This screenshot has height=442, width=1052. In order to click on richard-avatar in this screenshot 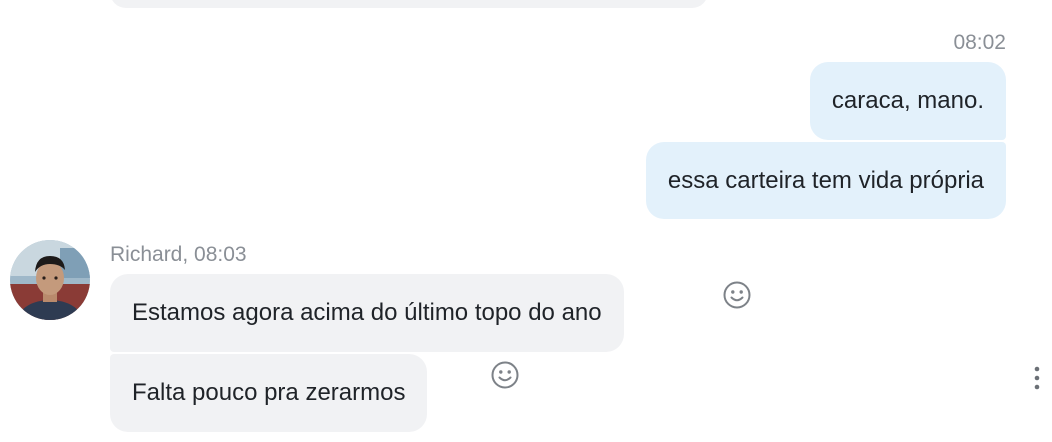, I will do `click(50, 280)`.